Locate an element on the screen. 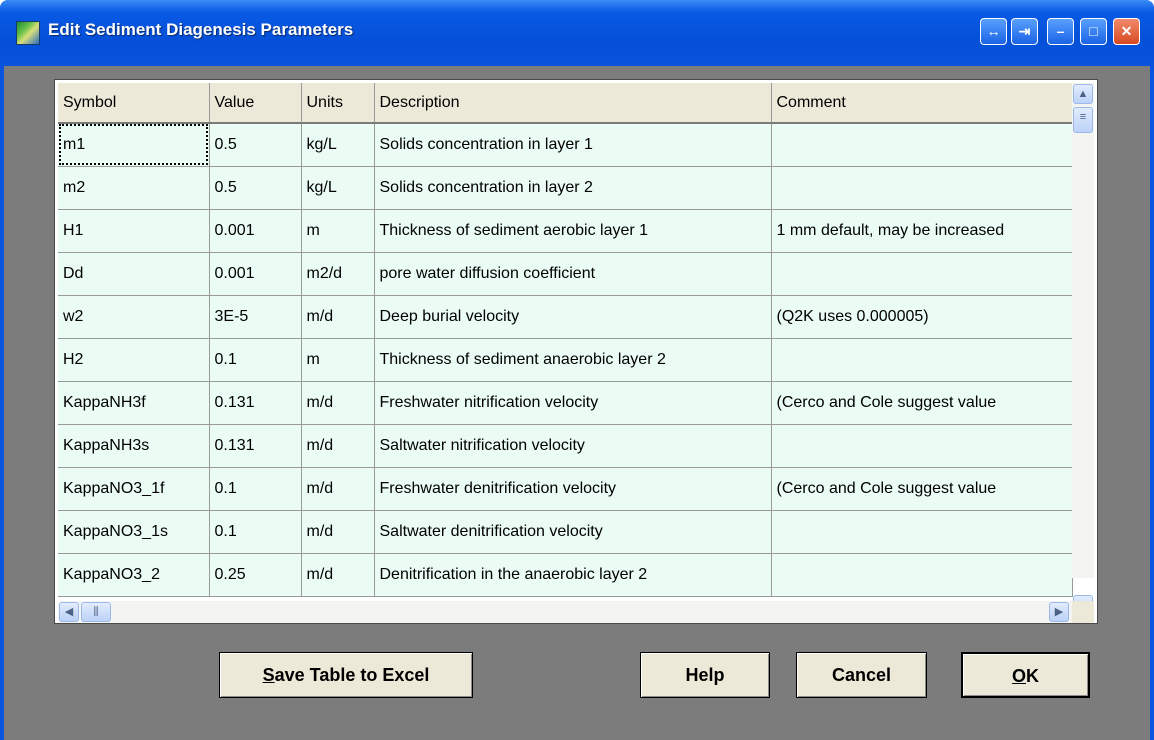 This screenshot has height=740, width=1154. cell-description: Saltwater denitrification velocity is located at coordinates (573, 532).